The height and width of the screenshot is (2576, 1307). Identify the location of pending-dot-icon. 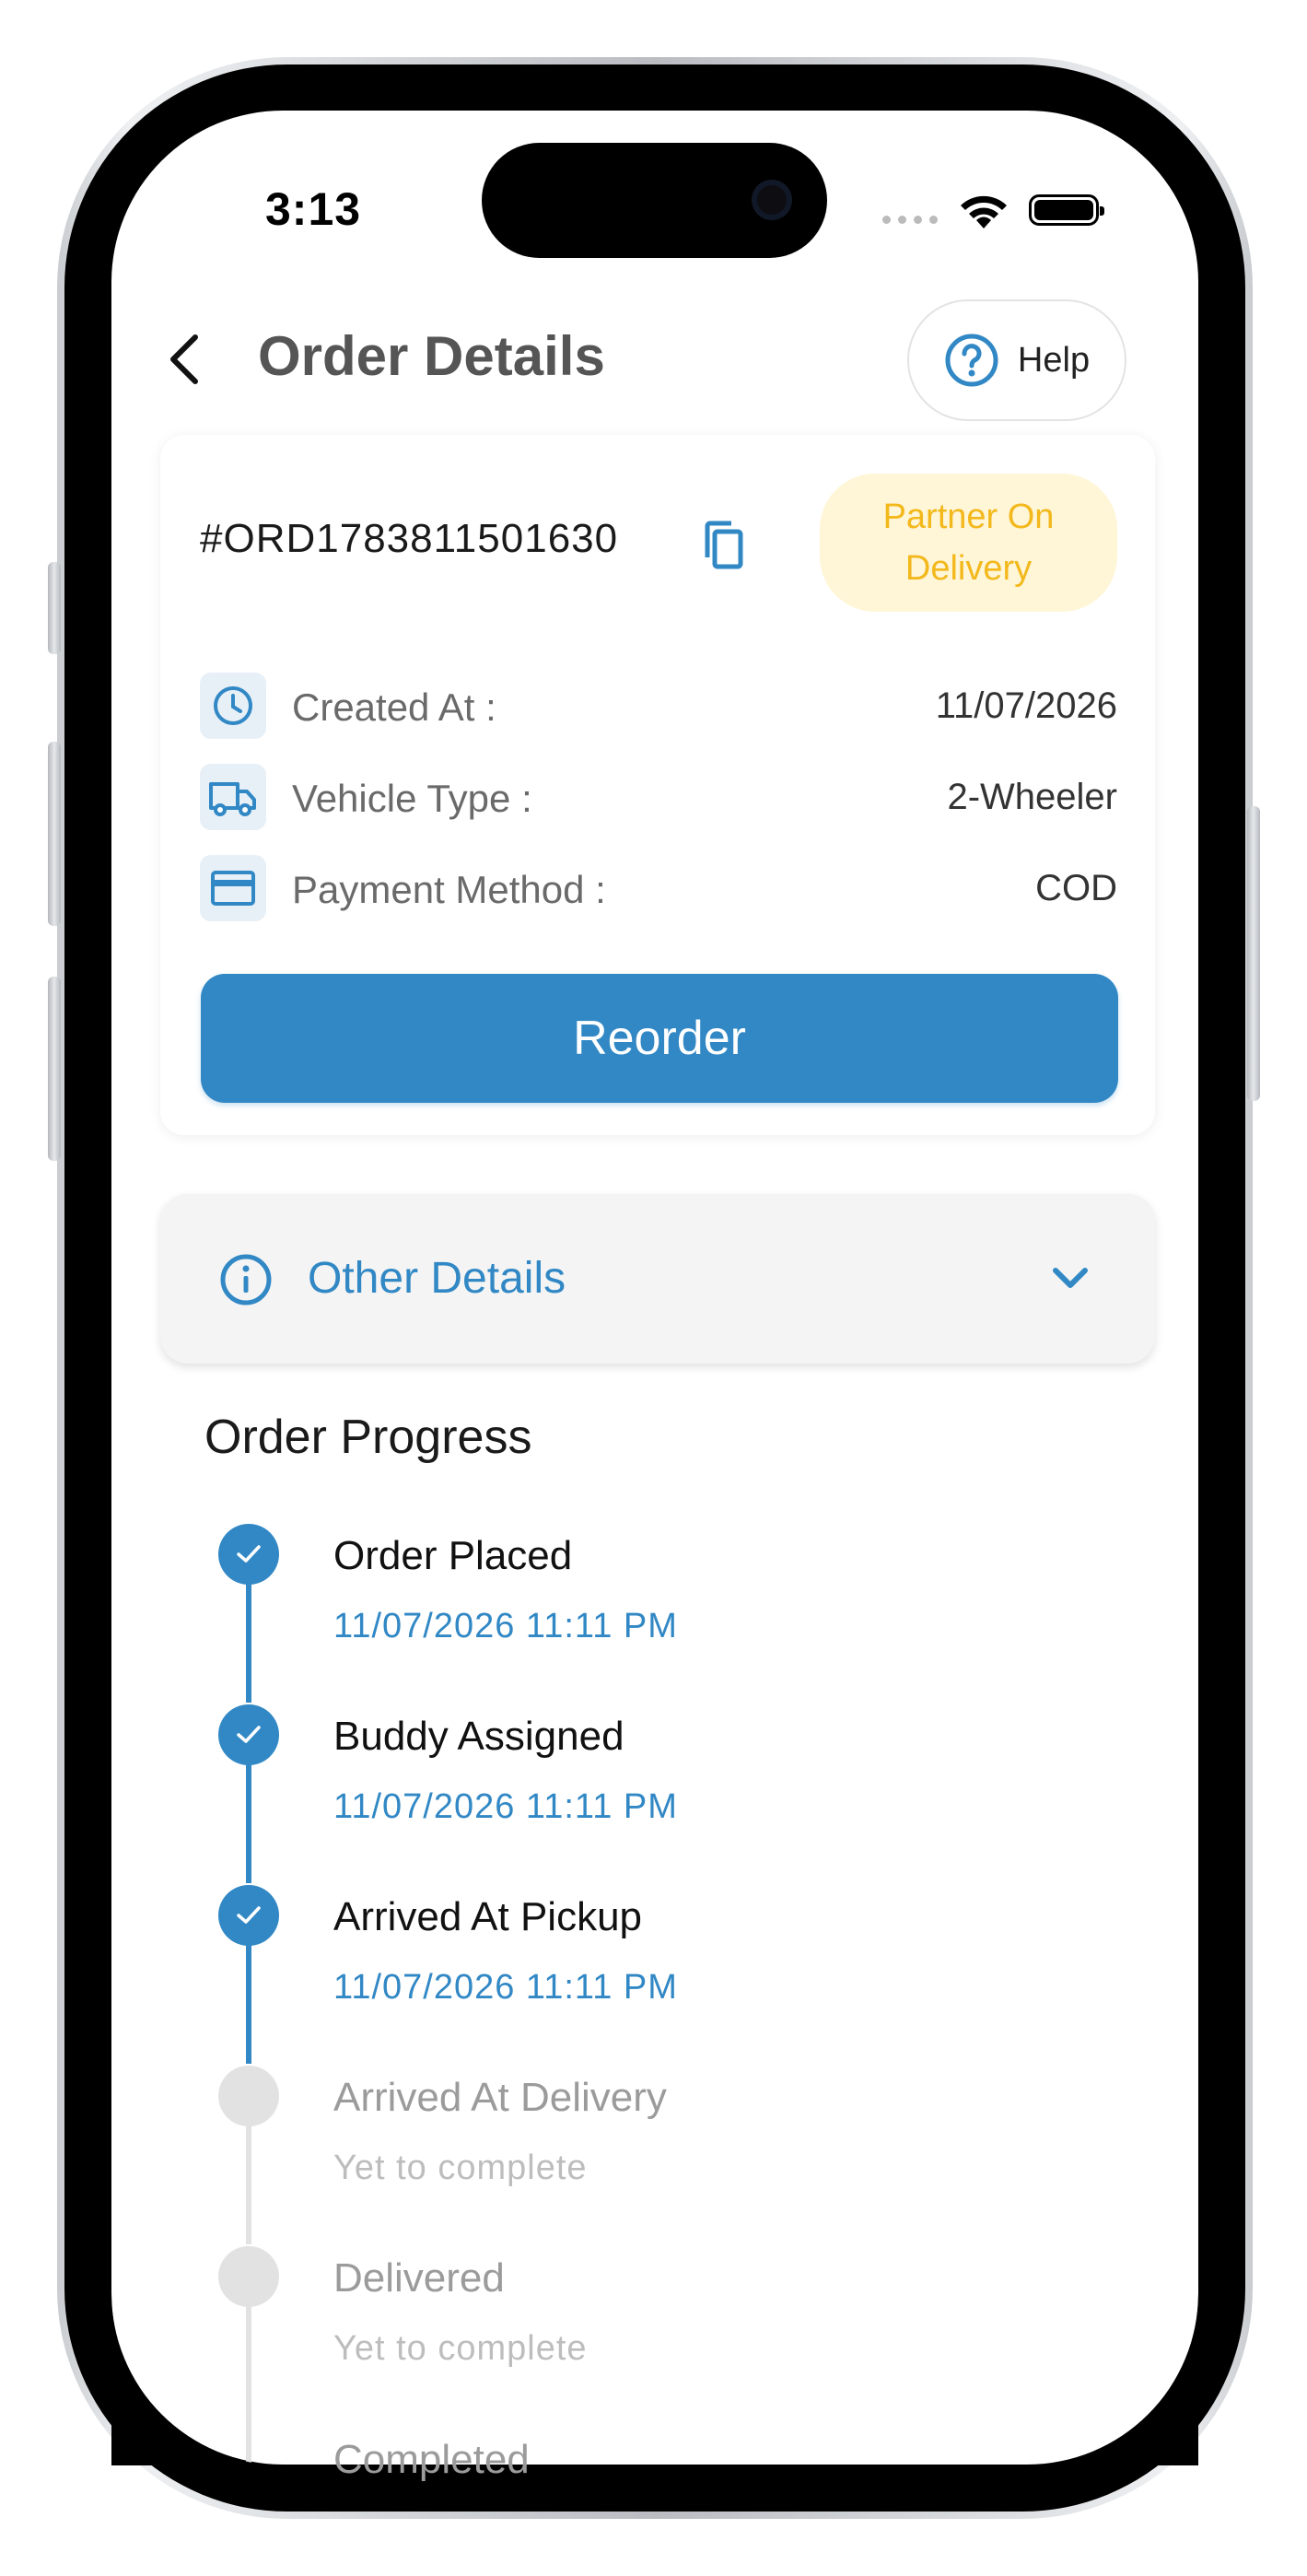
(249, 2096).